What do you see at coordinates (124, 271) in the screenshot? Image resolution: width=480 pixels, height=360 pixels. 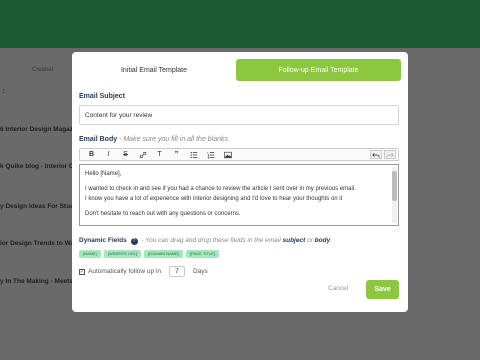 I see `auto-followup-label: Automatically follow up in` at bounding box center [124, 271].